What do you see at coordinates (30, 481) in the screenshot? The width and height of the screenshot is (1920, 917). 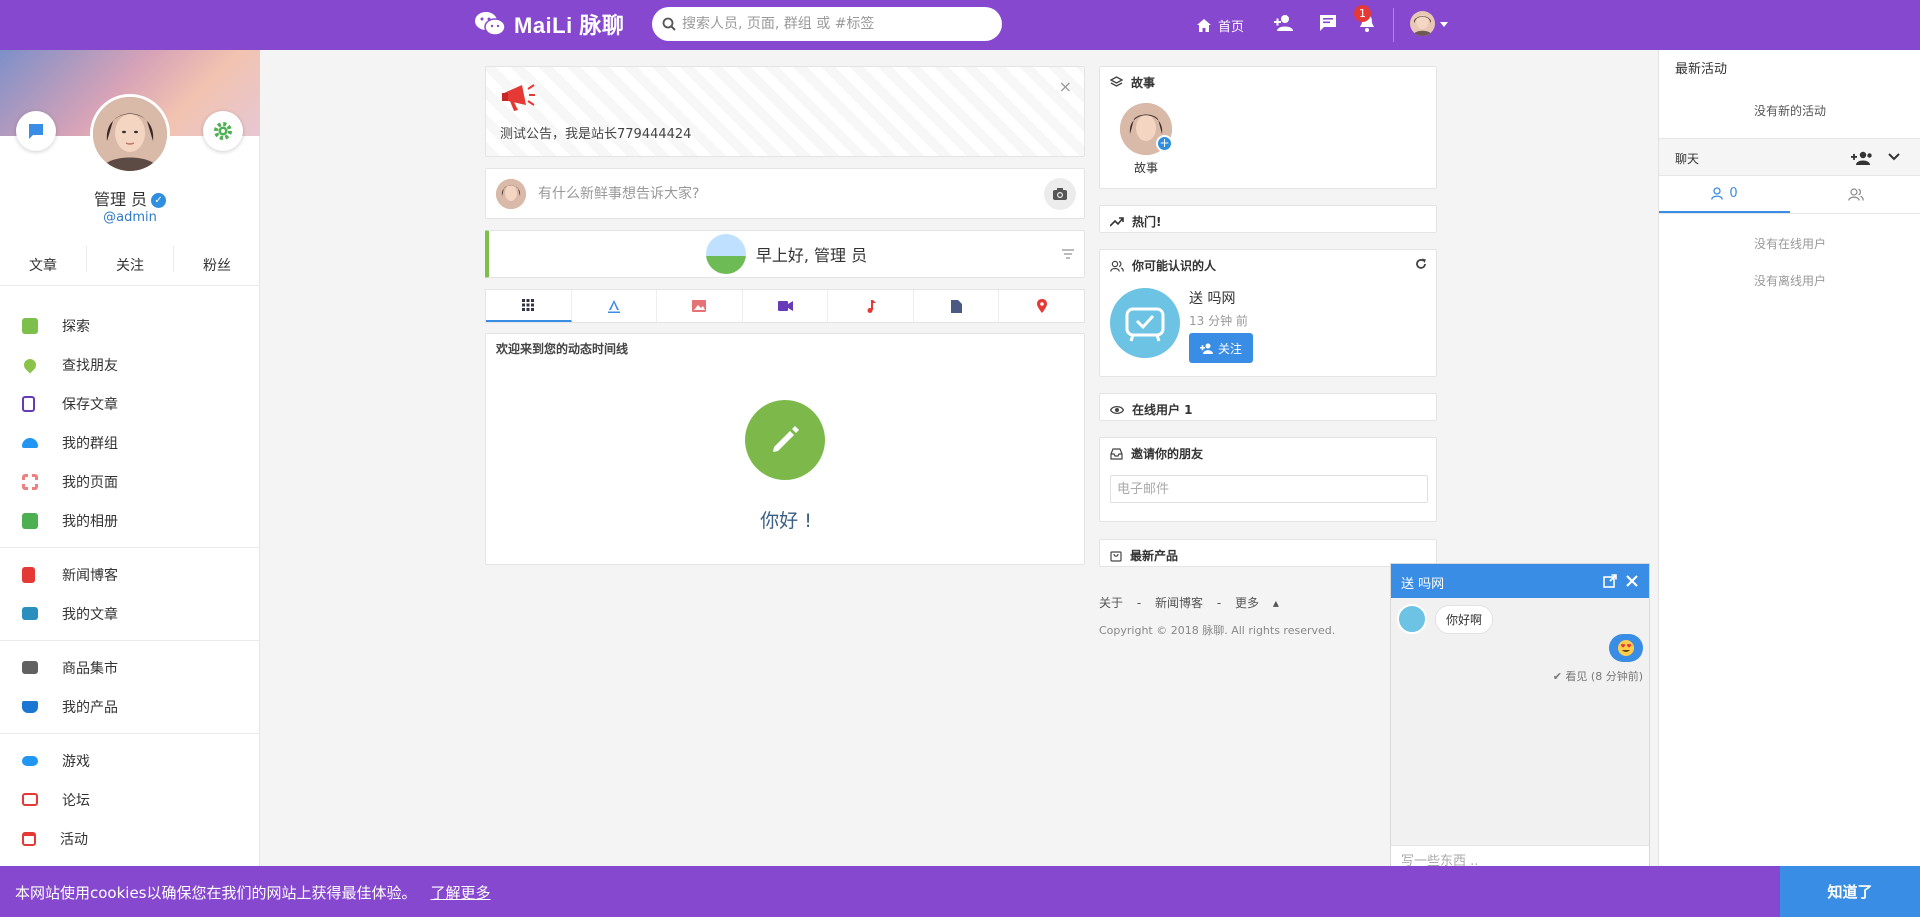 I see `flag-icon` at bounding box center [30, 481].